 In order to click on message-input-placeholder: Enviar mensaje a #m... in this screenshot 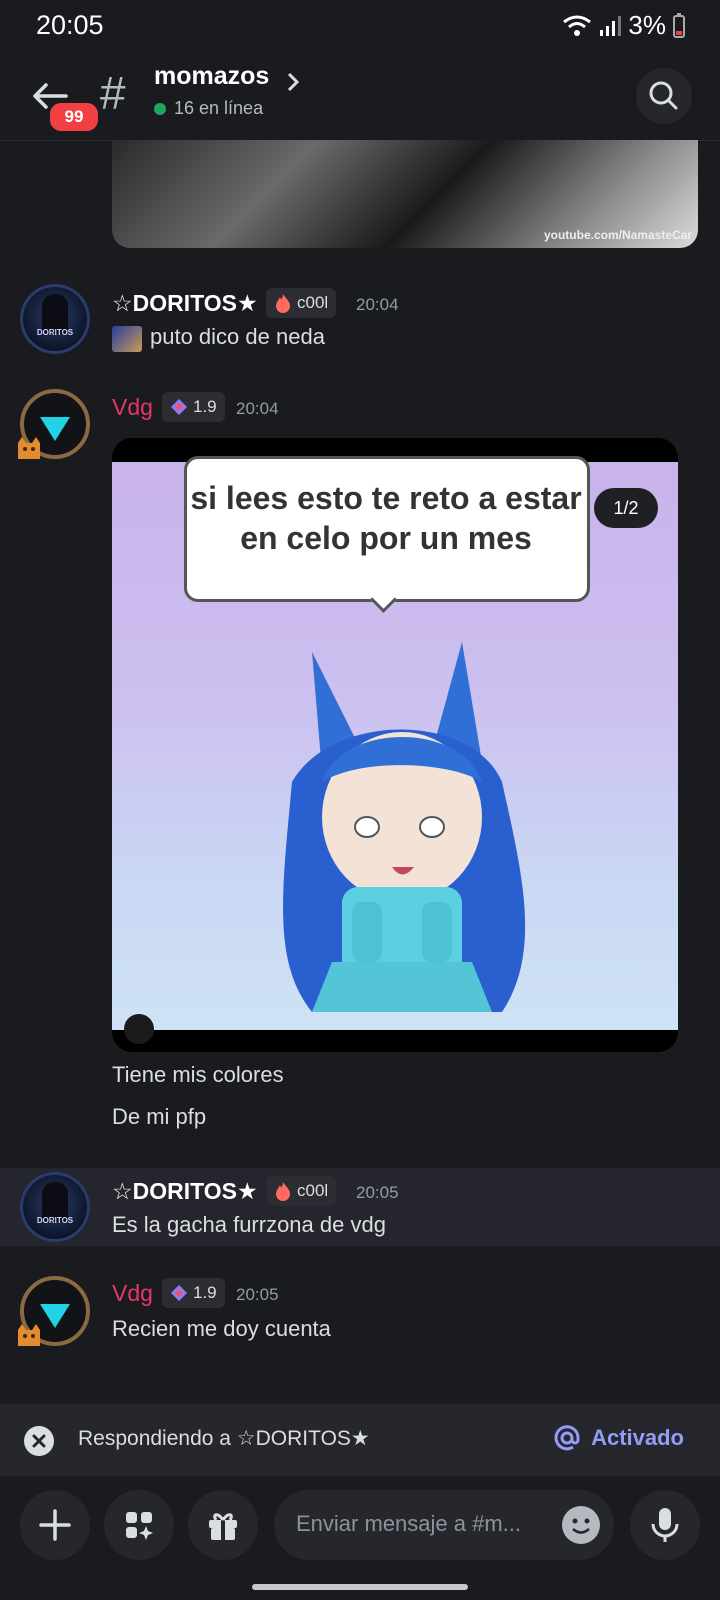, I will do `click(408, 1523)`.